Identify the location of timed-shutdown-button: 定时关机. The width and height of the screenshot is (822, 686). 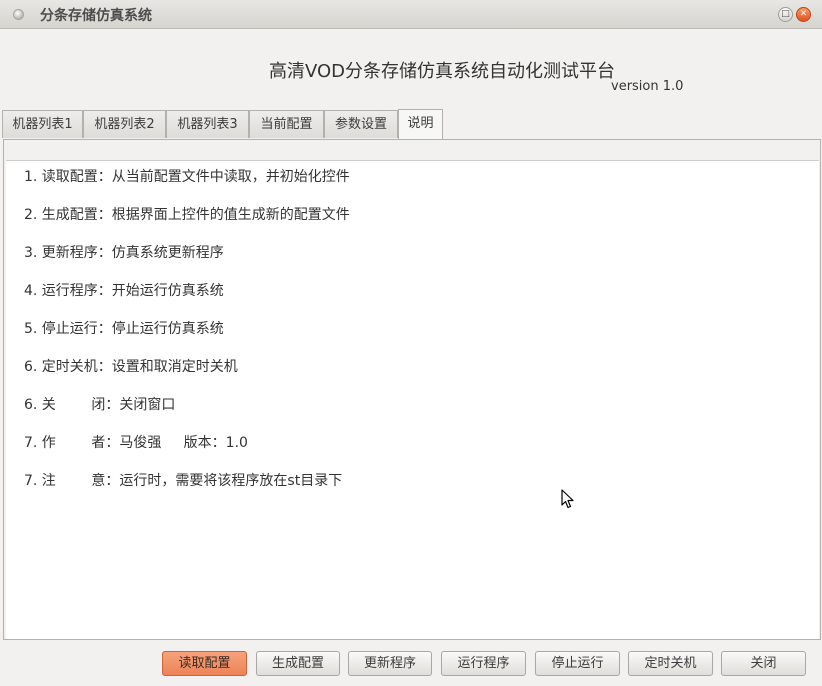
(670, 663).